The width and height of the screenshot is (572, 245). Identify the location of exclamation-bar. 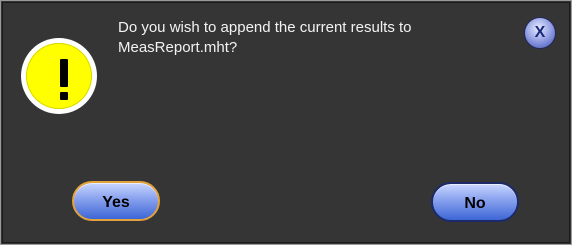
(64, 73).